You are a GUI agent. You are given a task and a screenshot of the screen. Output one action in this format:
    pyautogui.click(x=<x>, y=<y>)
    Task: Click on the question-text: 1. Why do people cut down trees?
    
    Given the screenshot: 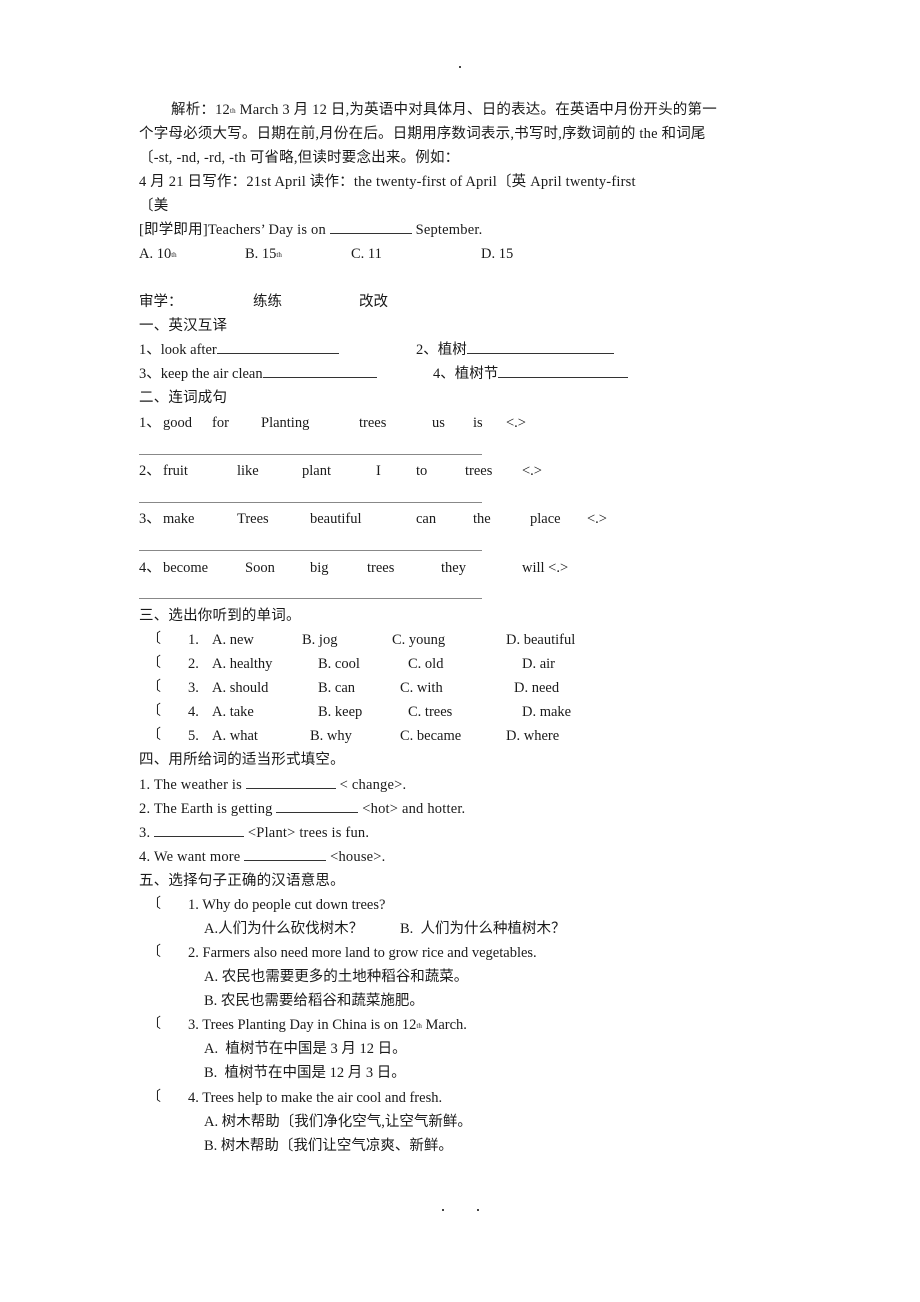 What is the action you would take?
    pyautogui.click(x=287, y=905)
    